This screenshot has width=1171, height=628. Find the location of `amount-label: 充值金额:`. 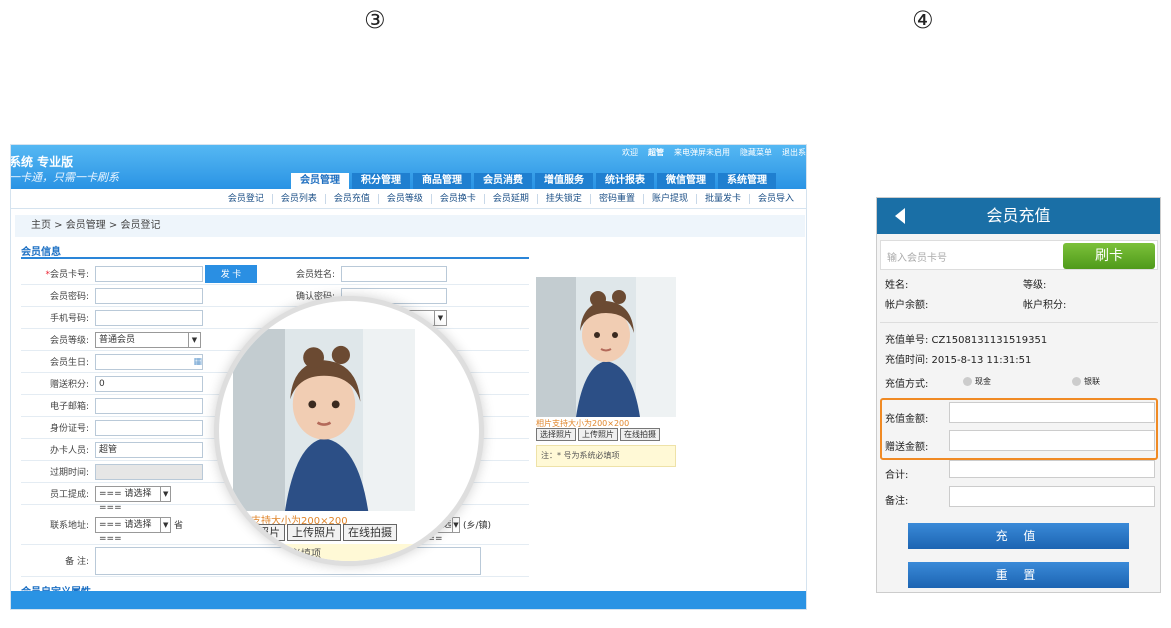

amount-label: 充值金额: is located at coordinates (907, 419).